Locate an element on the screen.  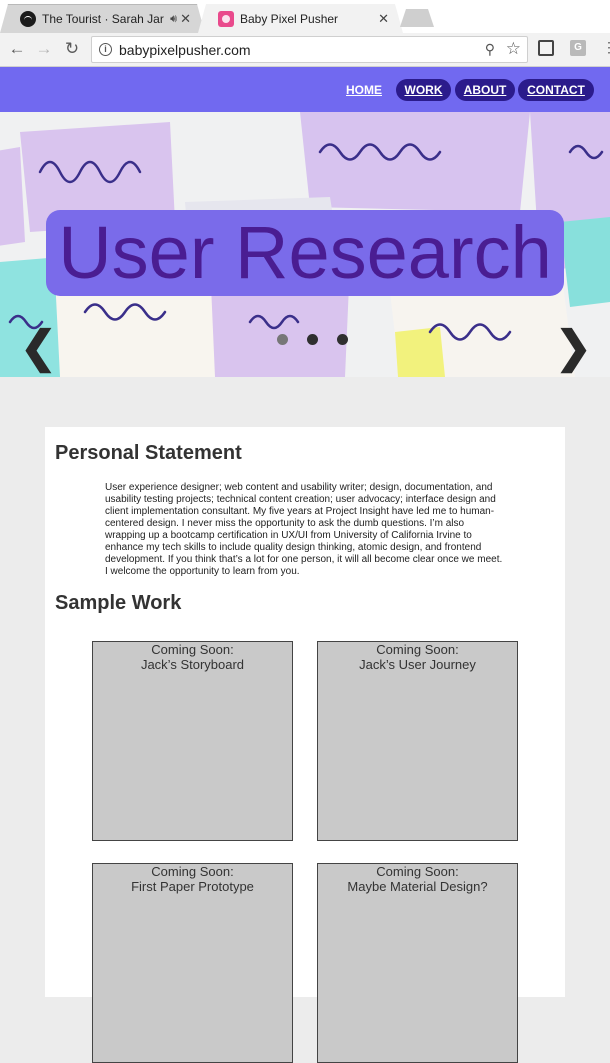
new-tab-button is located at coordinates (417, 18).